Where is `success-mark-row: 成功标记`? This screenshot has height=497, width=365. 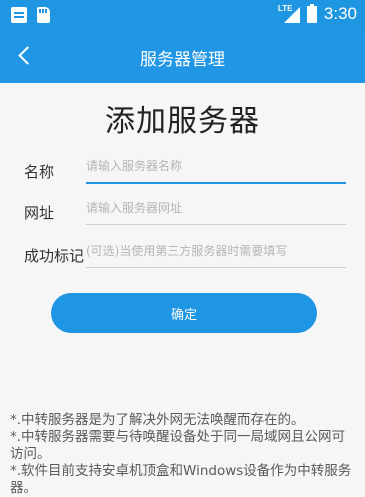
success-mark-row: 成功标记 is located at coordinates (185, 255).